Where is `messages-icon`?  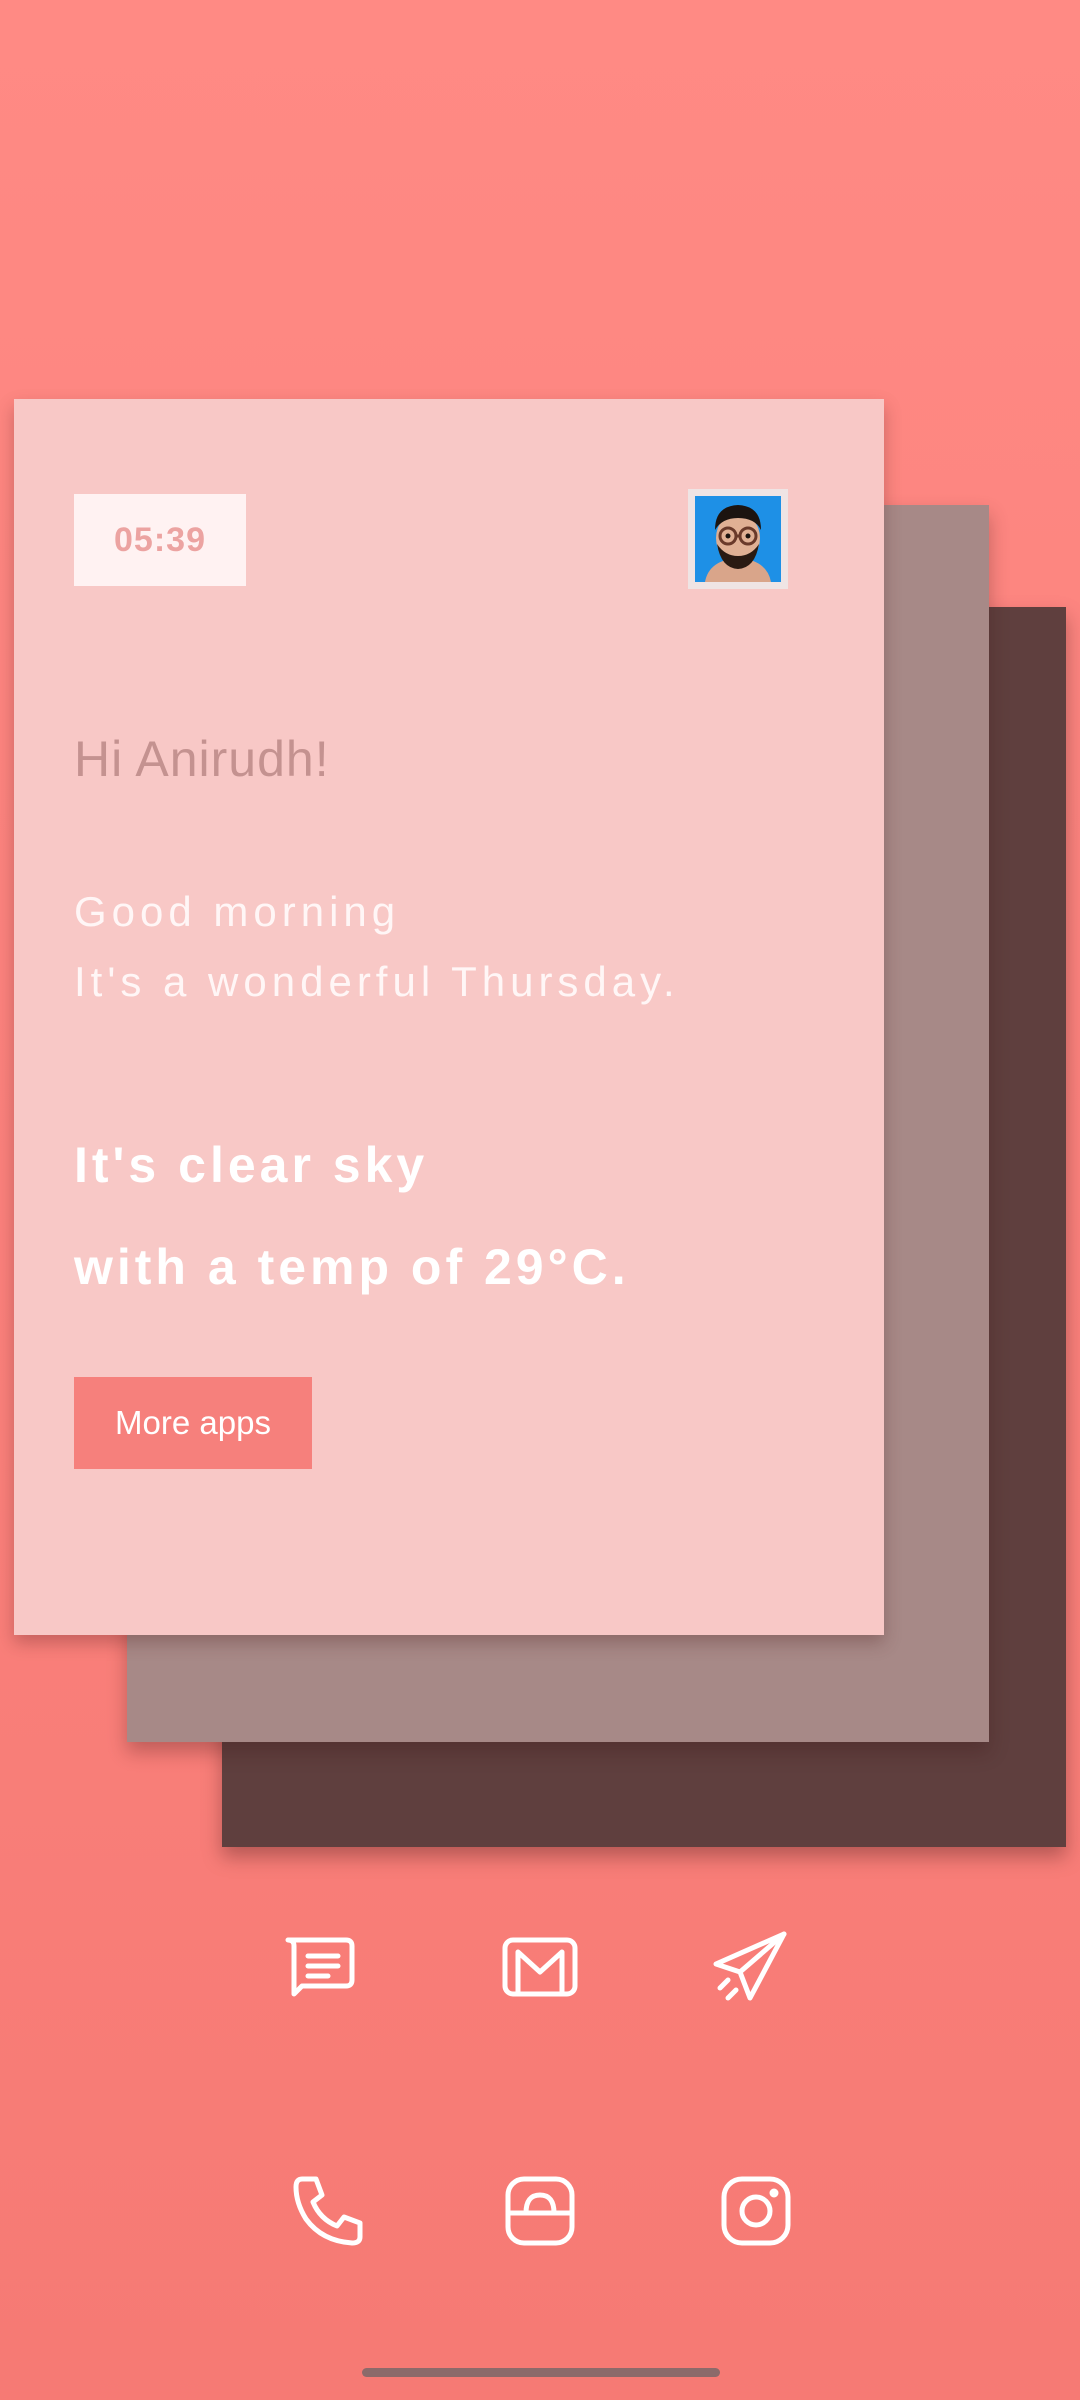
messages-icon is located at coordinates (320, 1966).